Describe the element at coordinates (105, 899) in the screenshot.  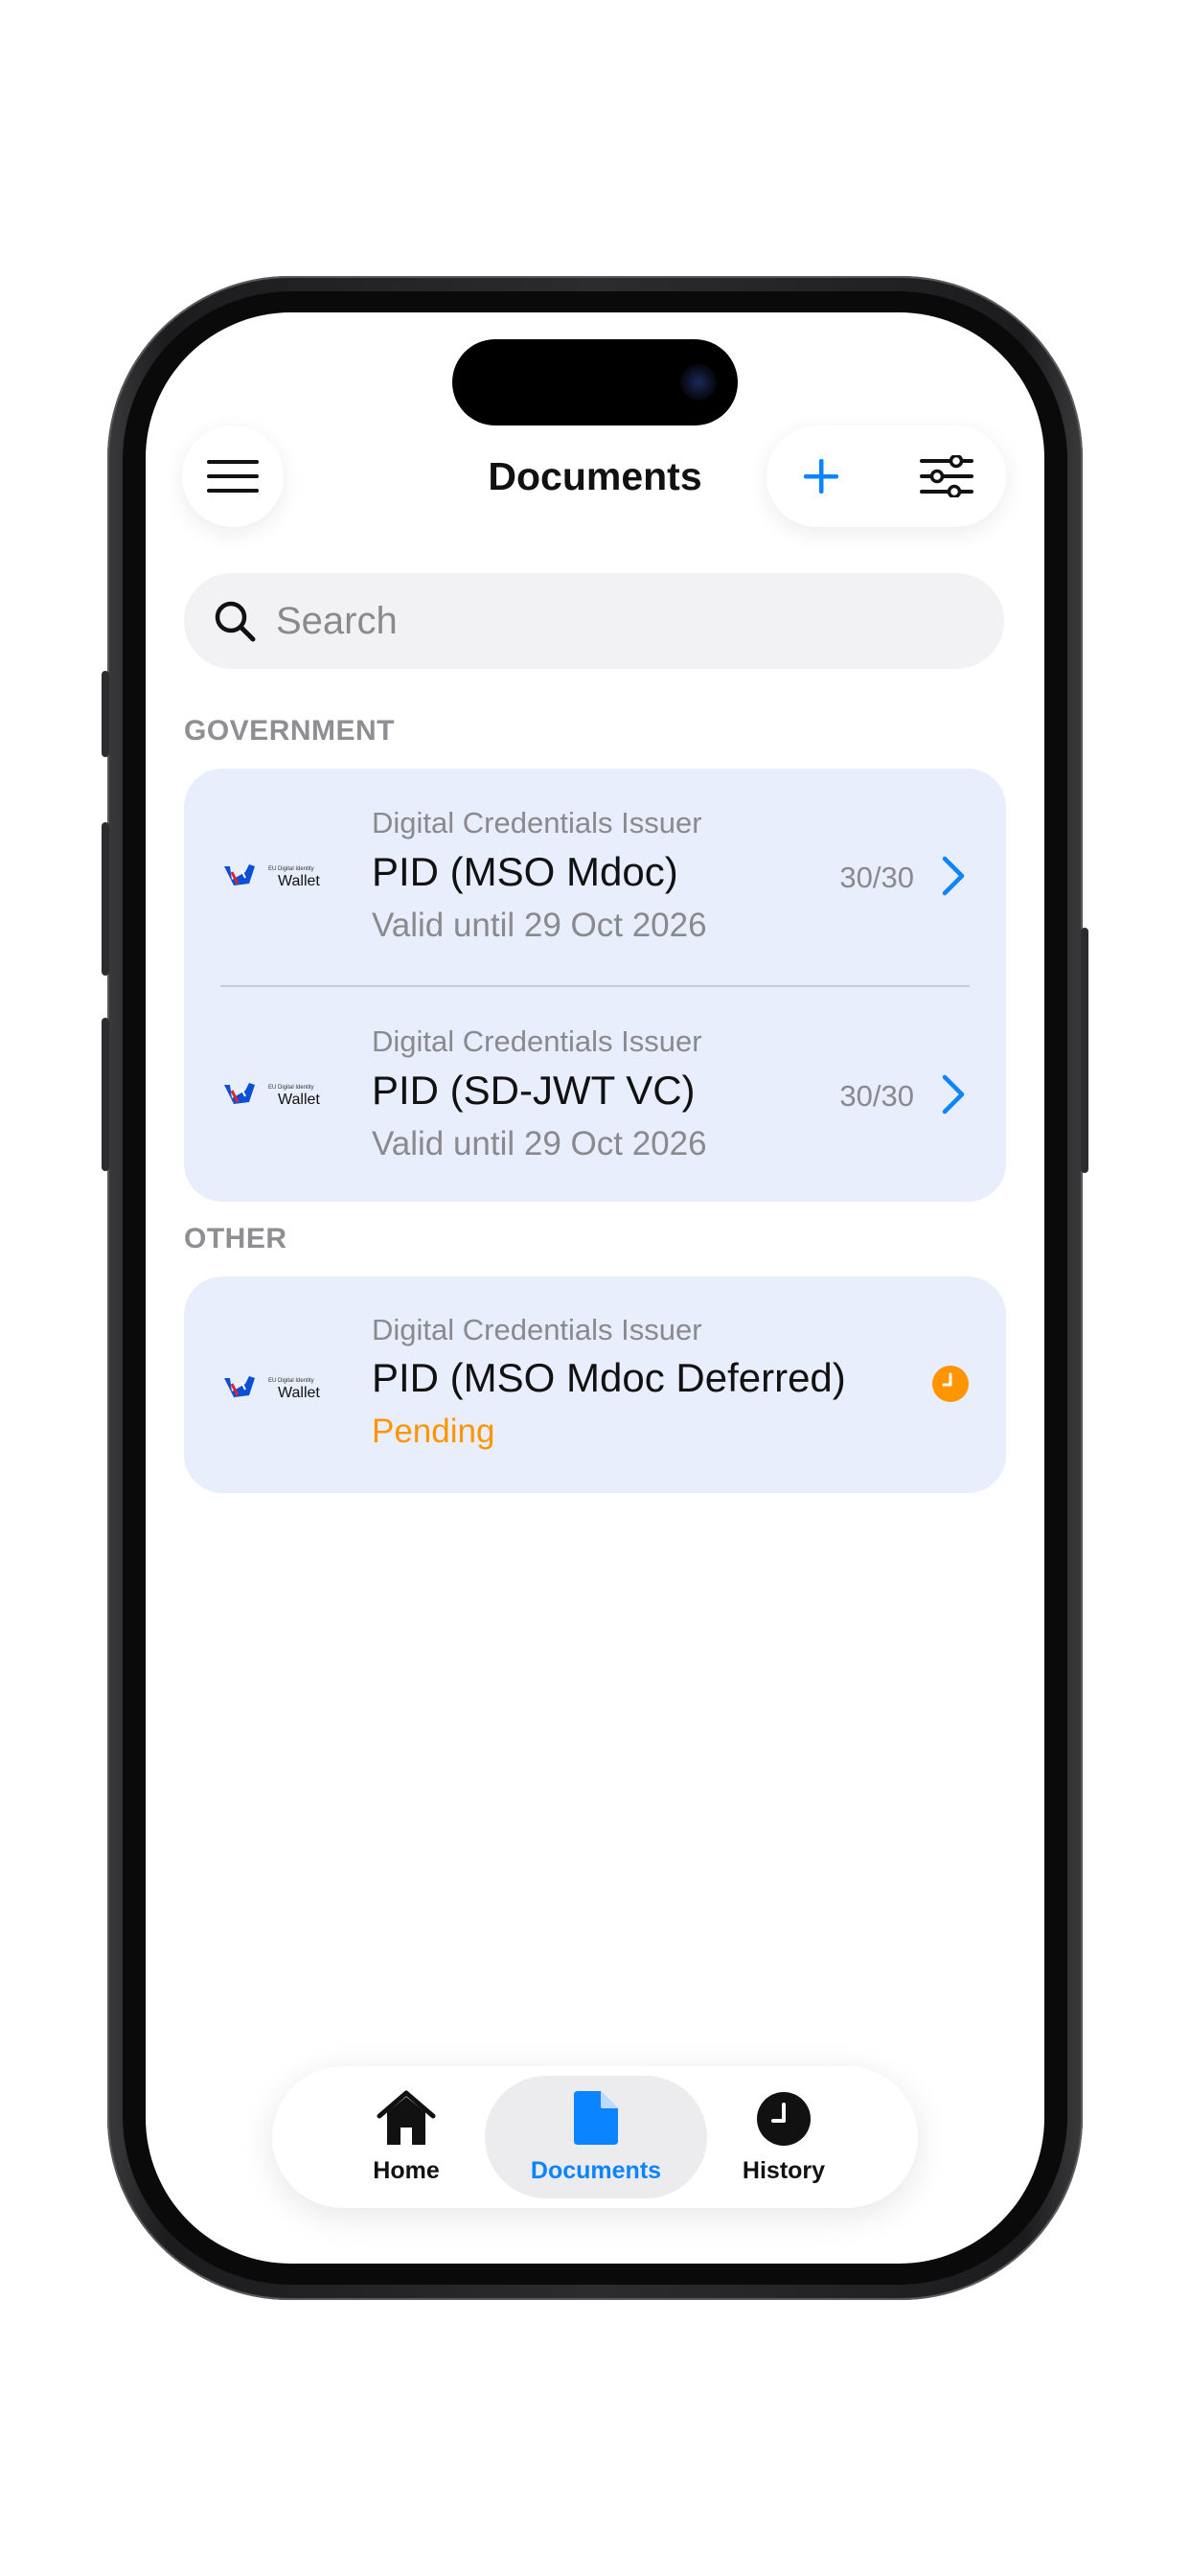
I see `volume-up-button` at that location.